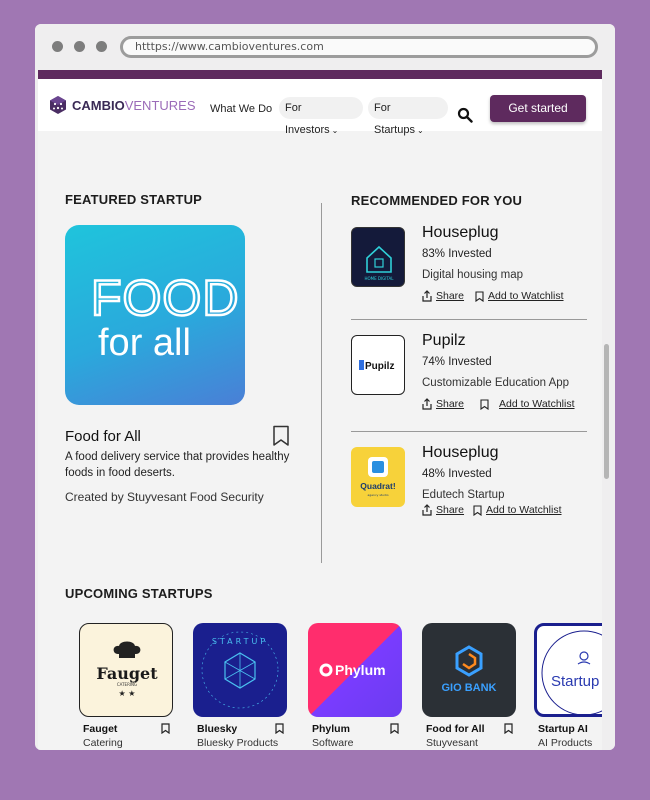 The image size is (650, 800). I want to click on get-started-button: Get started, so click(538, 108).